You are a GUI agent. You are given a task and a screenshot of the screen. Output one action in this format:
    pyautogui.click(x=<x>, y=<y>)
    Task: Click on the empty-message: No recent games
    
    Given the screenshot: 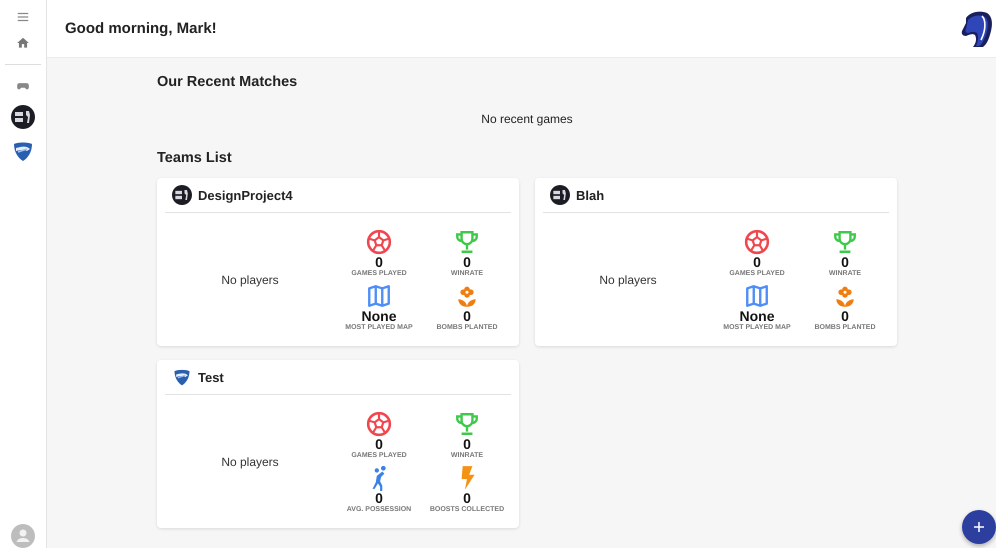 What is the action you would take?
    pyautogui.click(x=527, y=119)
    